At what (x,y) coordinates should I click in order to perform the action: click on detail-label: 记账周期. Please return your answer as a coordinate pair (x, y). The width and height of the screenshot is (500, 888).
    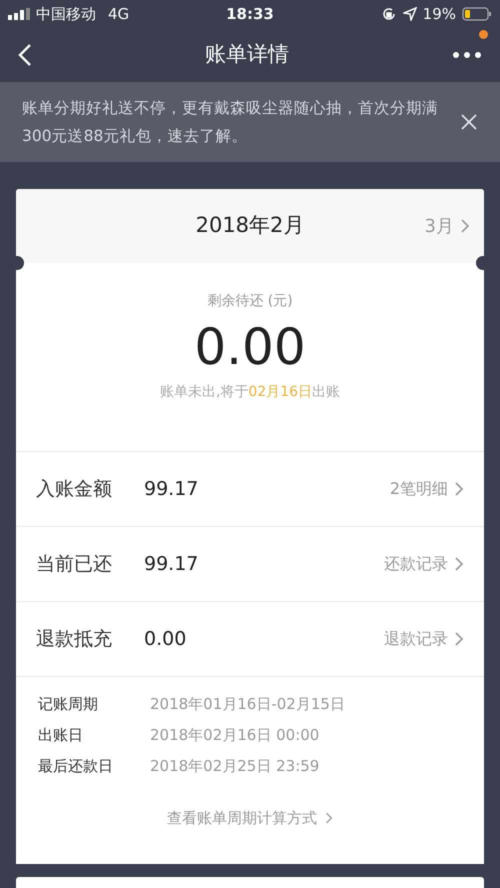
    Looking at the image, I should click on (68, 704).